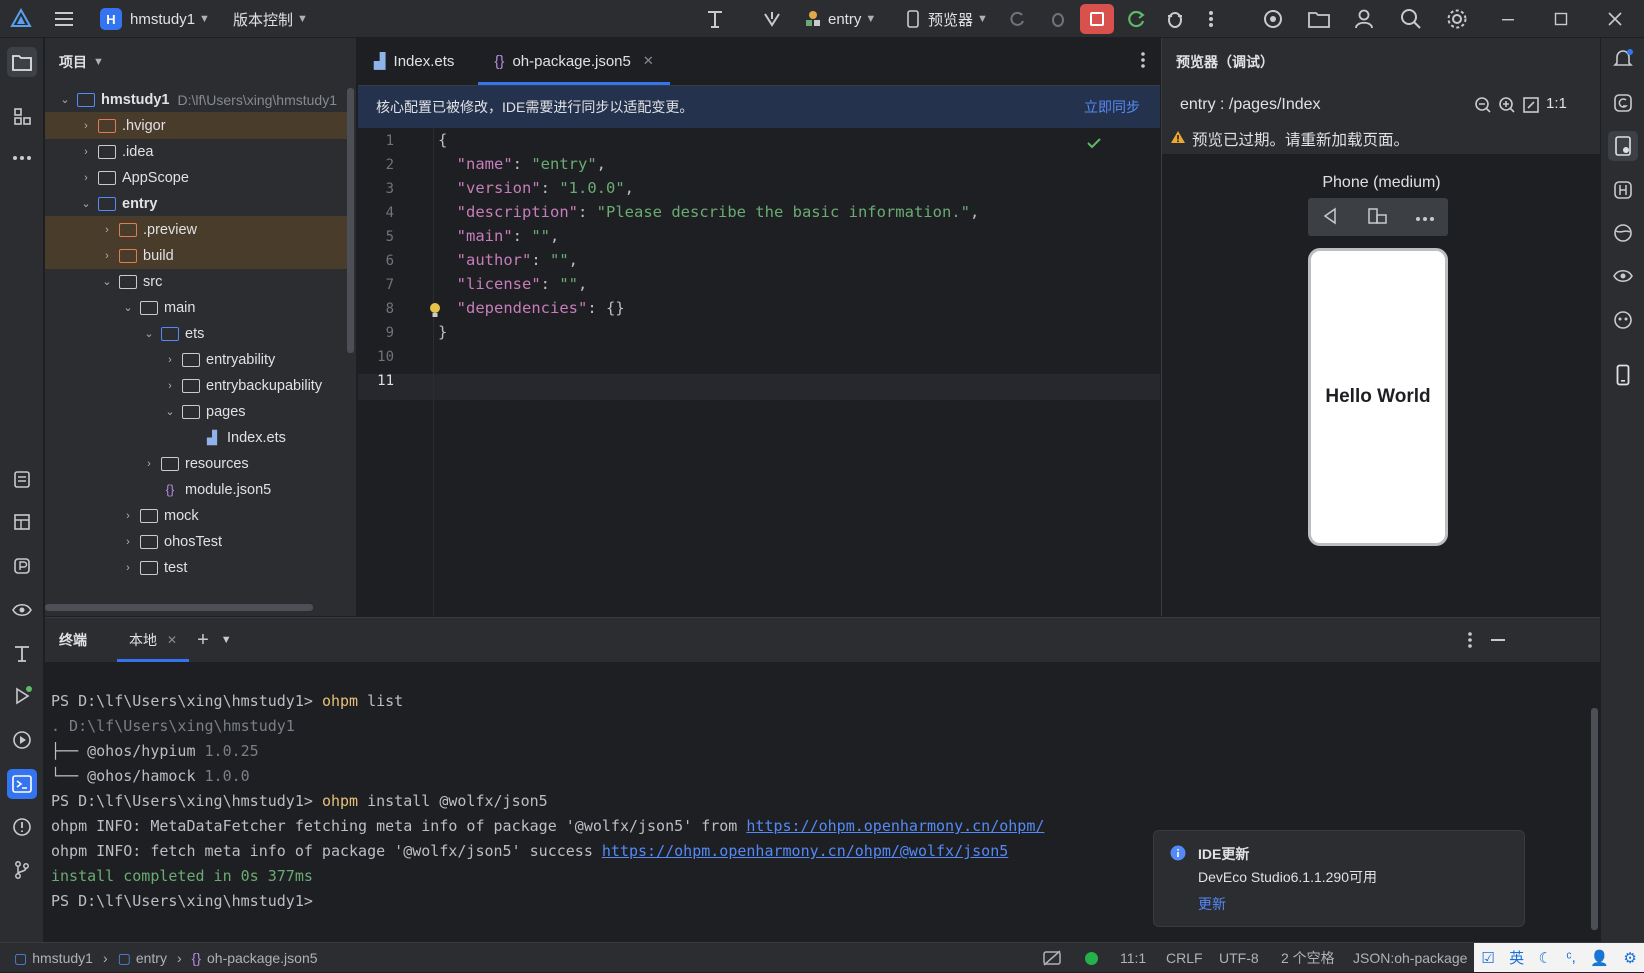 This screenshot has height=973, width=1644. I want to click on moon-icon: ☾, so click(1544, 958).